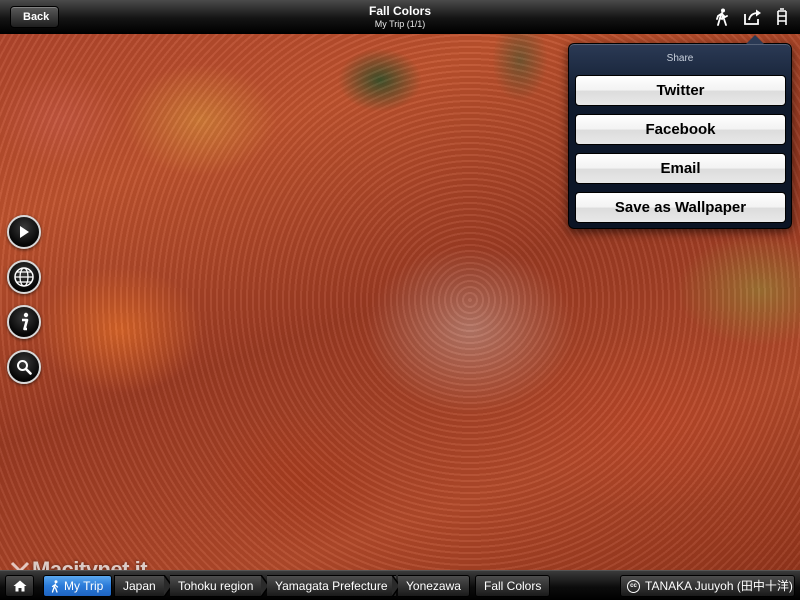  I want to click on home-icon, so click(19, 586).